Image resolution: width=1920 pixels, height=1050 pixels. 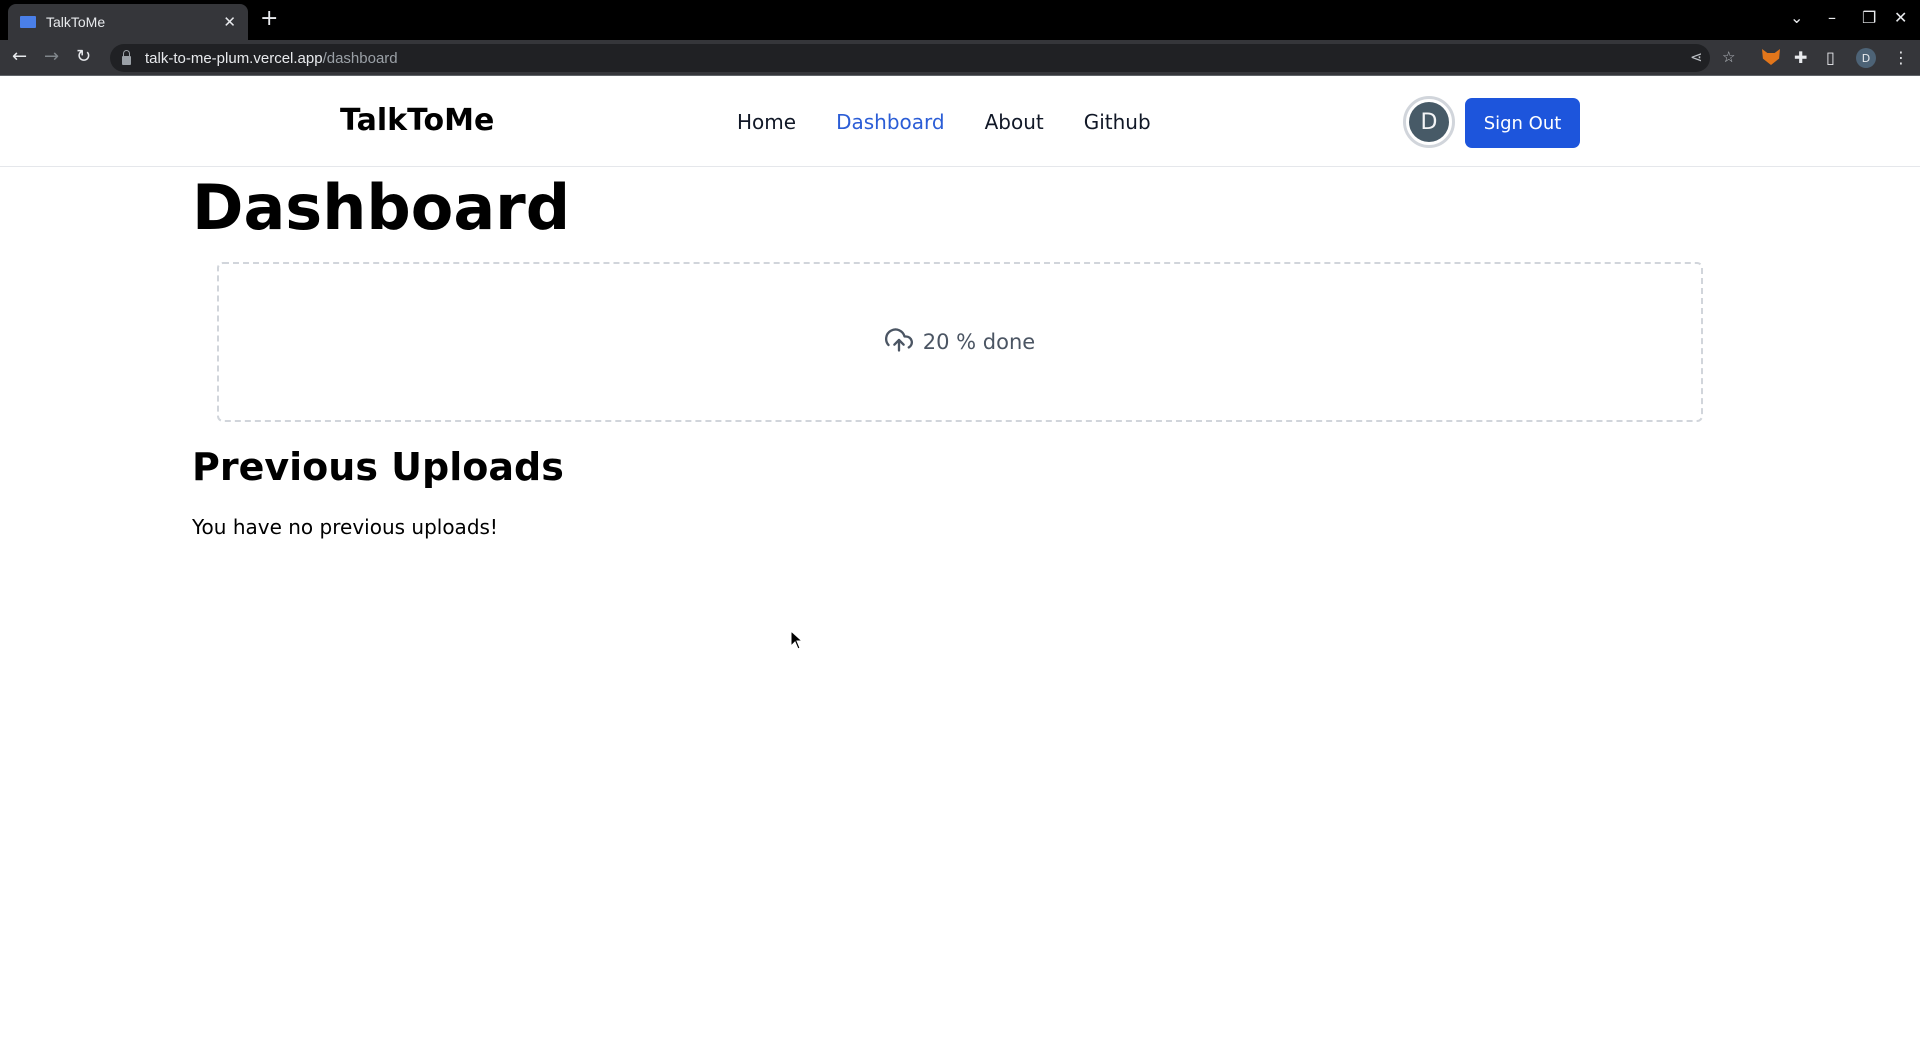 I want to click on close-tab-icon: ✕, so click(x=229, y=22).